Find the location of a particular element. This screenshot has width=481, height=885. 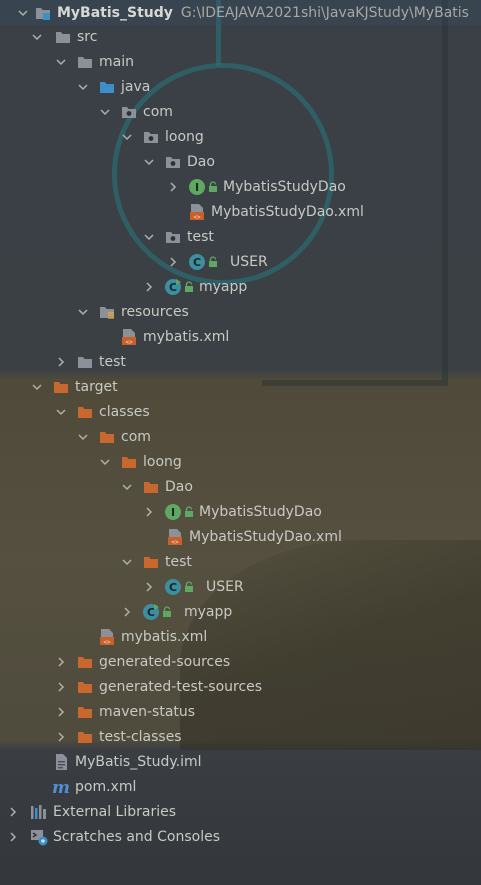

tree-item-src-test: test is located at coordinates (240, 361).